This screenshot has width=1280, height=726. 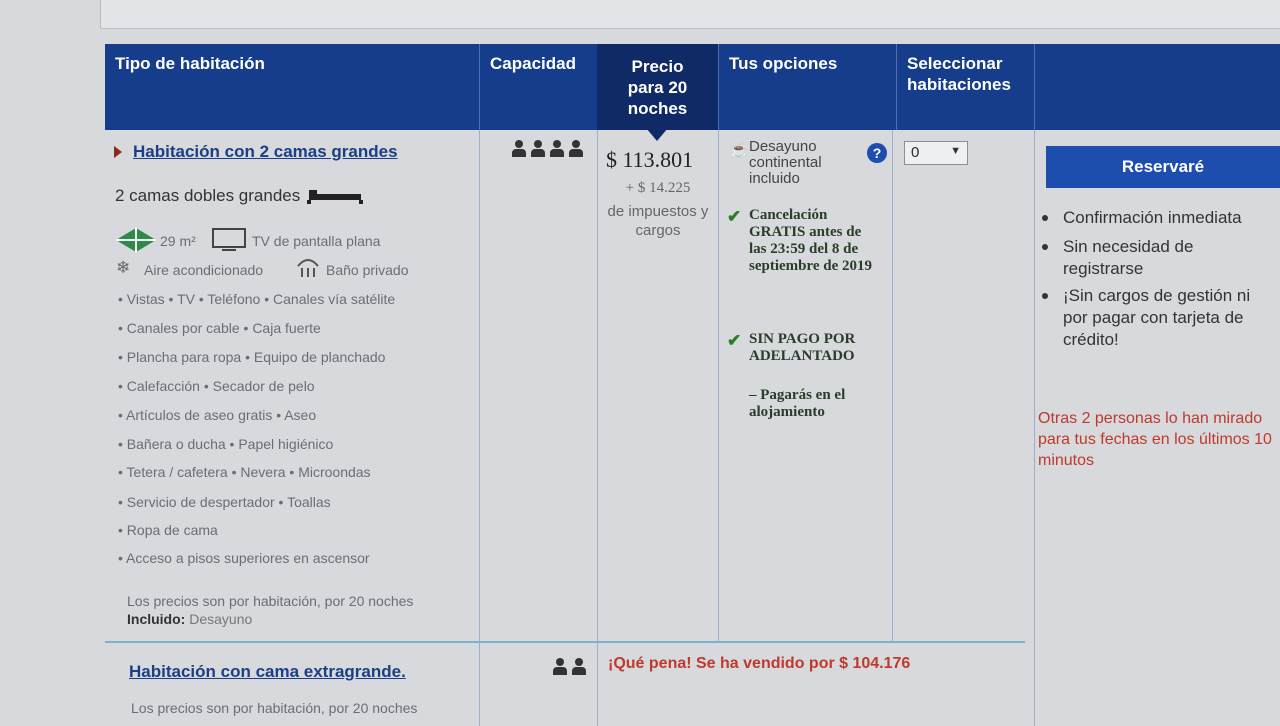 I want to click on amenity-line: • Canales por cable • Caja fuerte, so click(x=219, y=328).